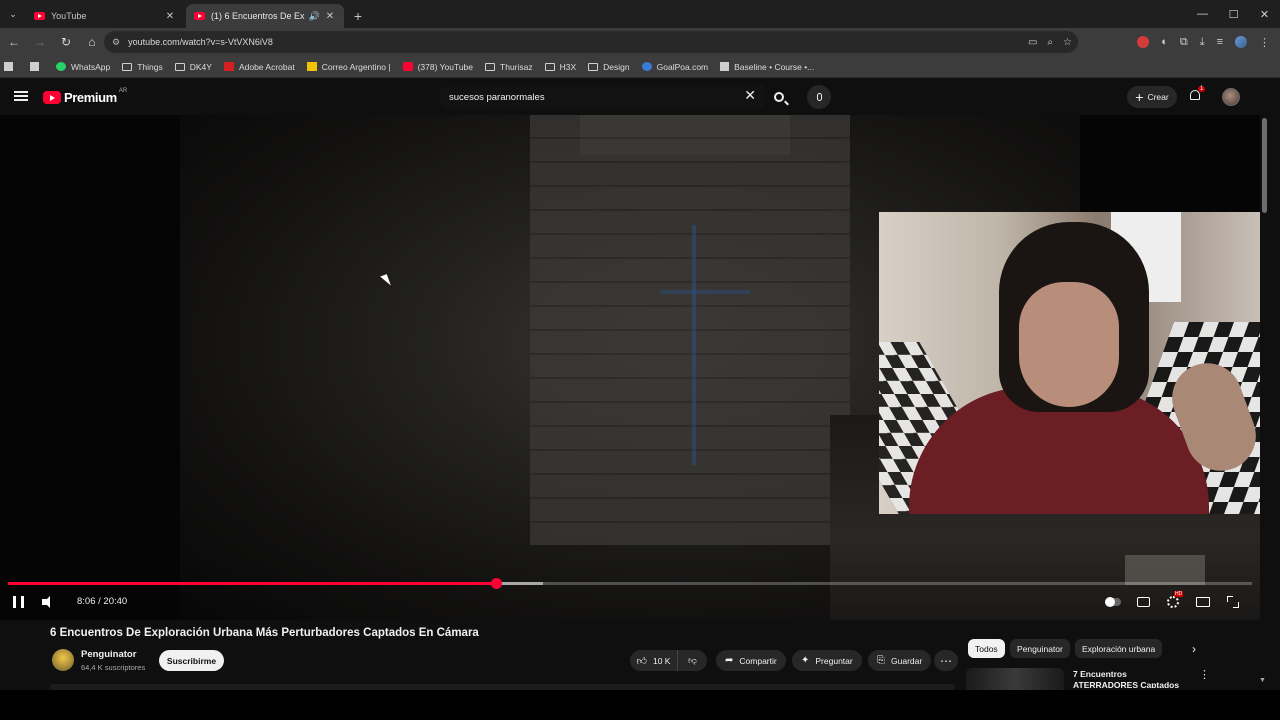  I want to click on scroll-down-arrow-icon: ▼, so click(1262, 680).